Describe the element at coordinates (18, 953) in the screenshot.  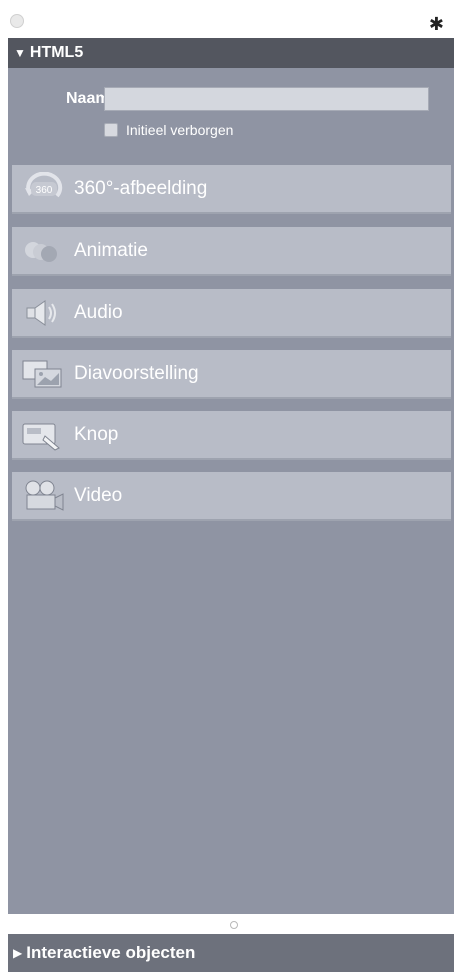
I see `disclosure-triangle-right-icon: ▶` at that location.